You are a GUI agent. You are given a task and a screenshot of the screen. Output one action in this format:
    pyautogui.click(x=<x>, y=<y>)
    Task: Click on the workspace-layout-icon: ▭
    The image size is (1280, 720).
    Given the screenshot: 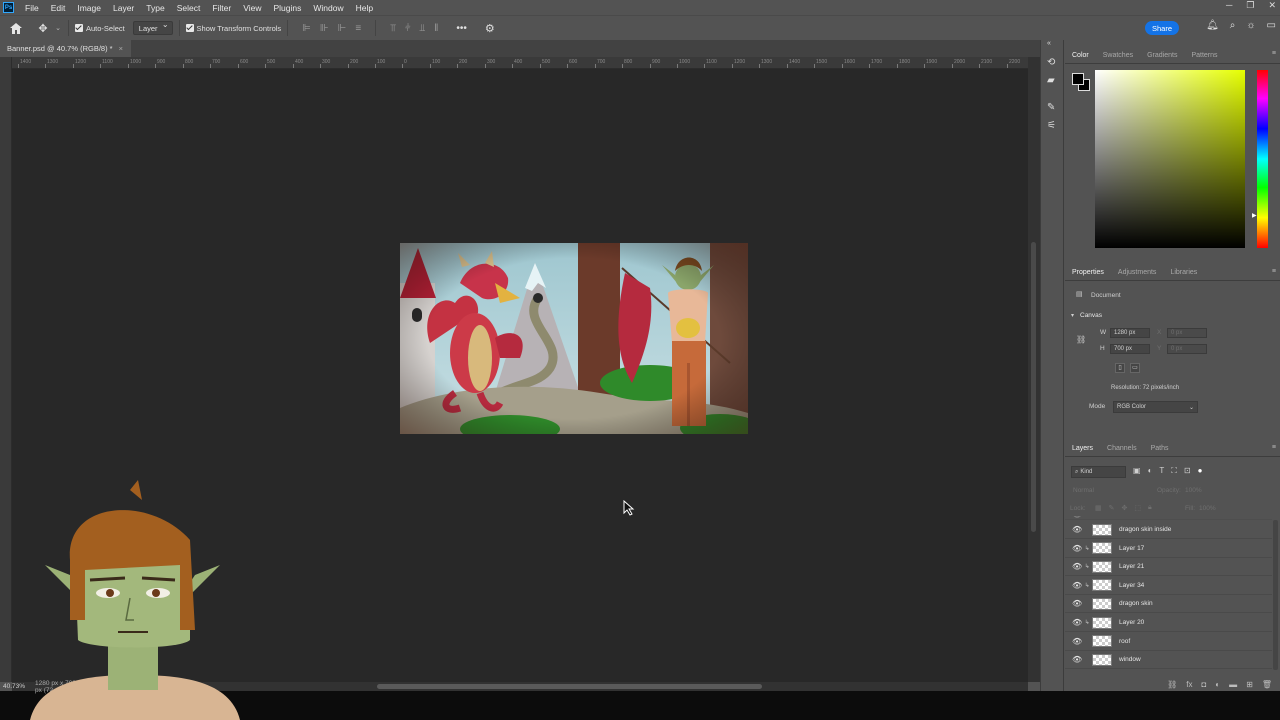 What is the action you would take?
    pyautogui.click(x=1271, y=25)
    